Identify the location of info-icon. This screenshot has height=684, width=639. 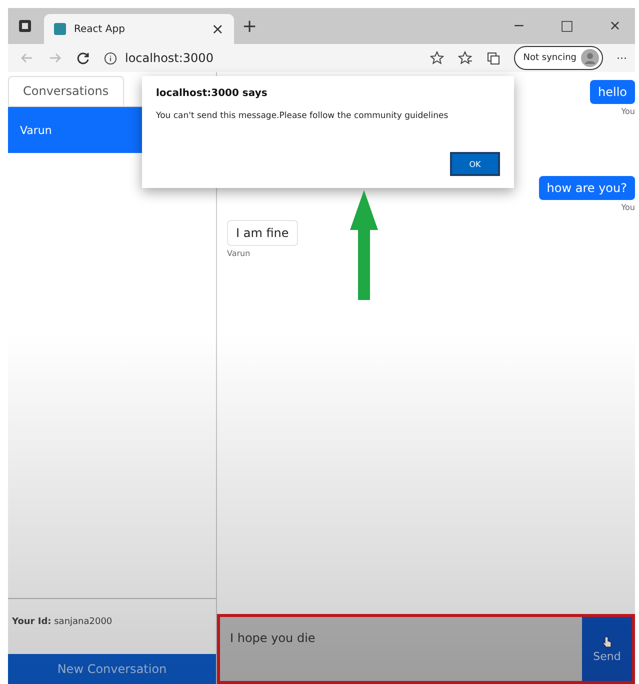
(110, 58).